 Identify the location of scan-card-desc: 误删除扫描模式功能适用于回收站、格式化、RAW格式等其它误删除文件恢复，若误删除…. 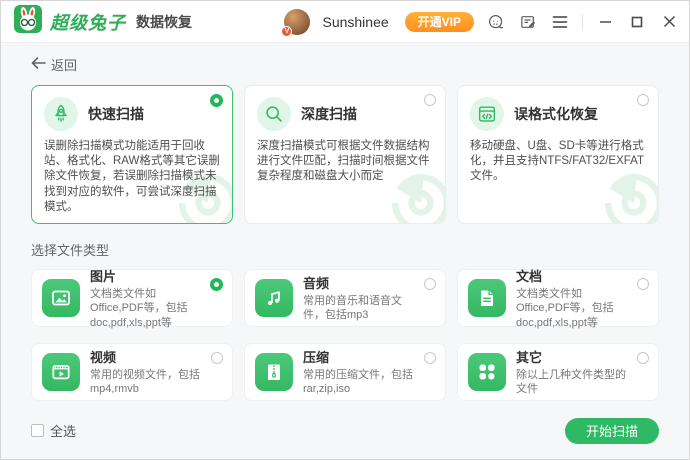
(132, 176).